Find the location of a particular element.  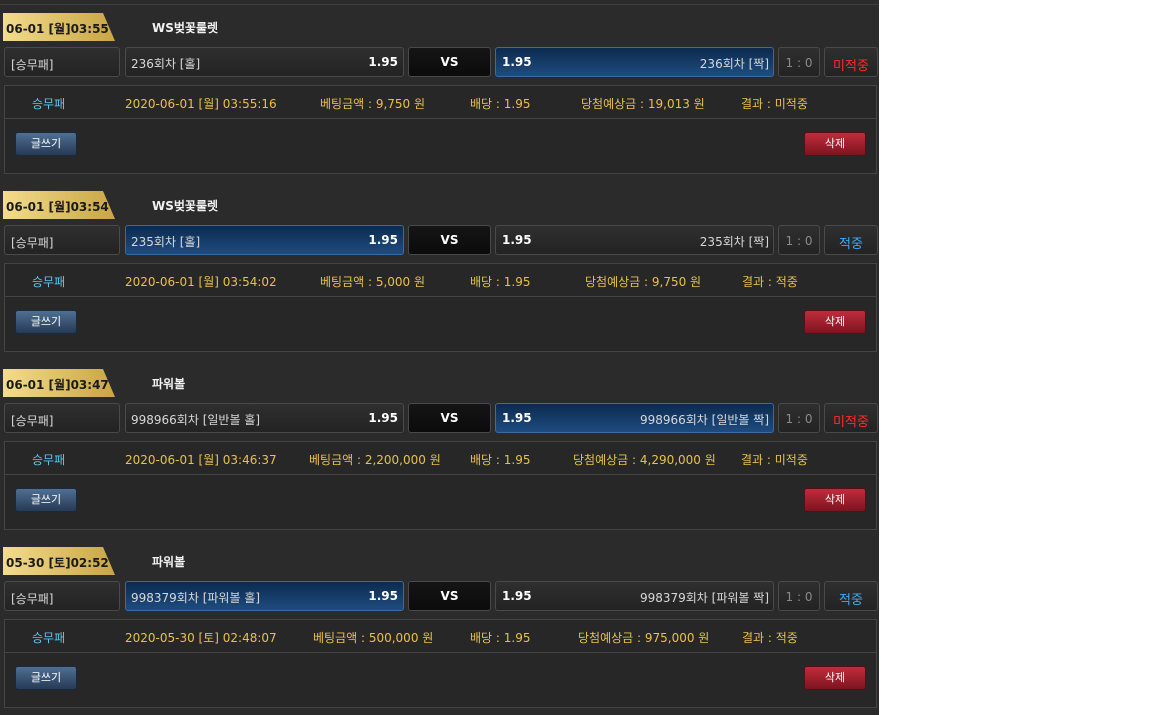

away-option: 1.95 998379회차 [파워볼 짝] is located at coordinates (634, 596).